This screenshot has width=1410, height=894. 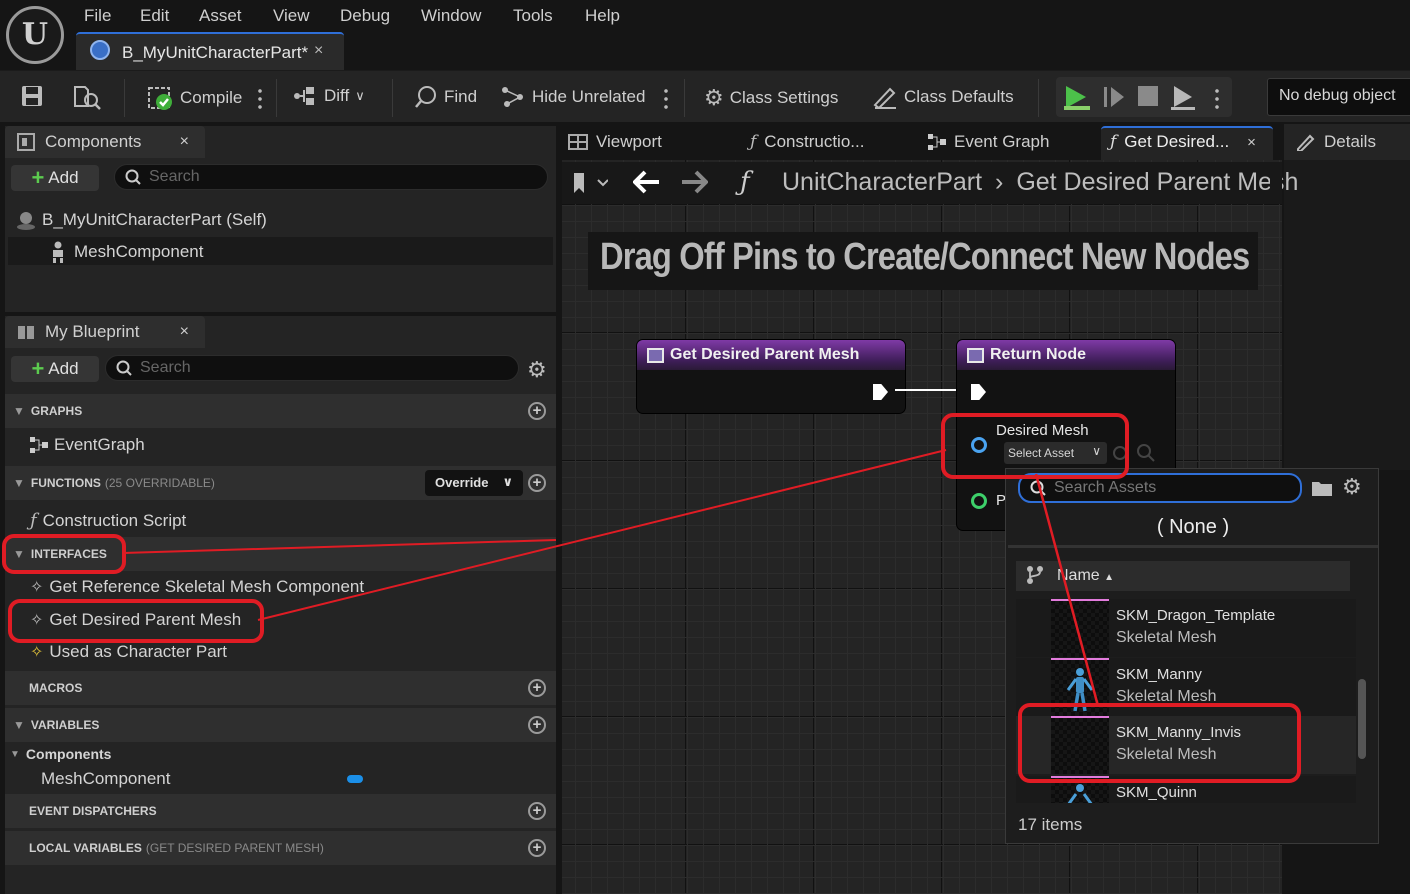 What do you see at coordinates (174, 176) in the screenshot?
I see `search-placeholder: Search` at bounding box center [174, 176].